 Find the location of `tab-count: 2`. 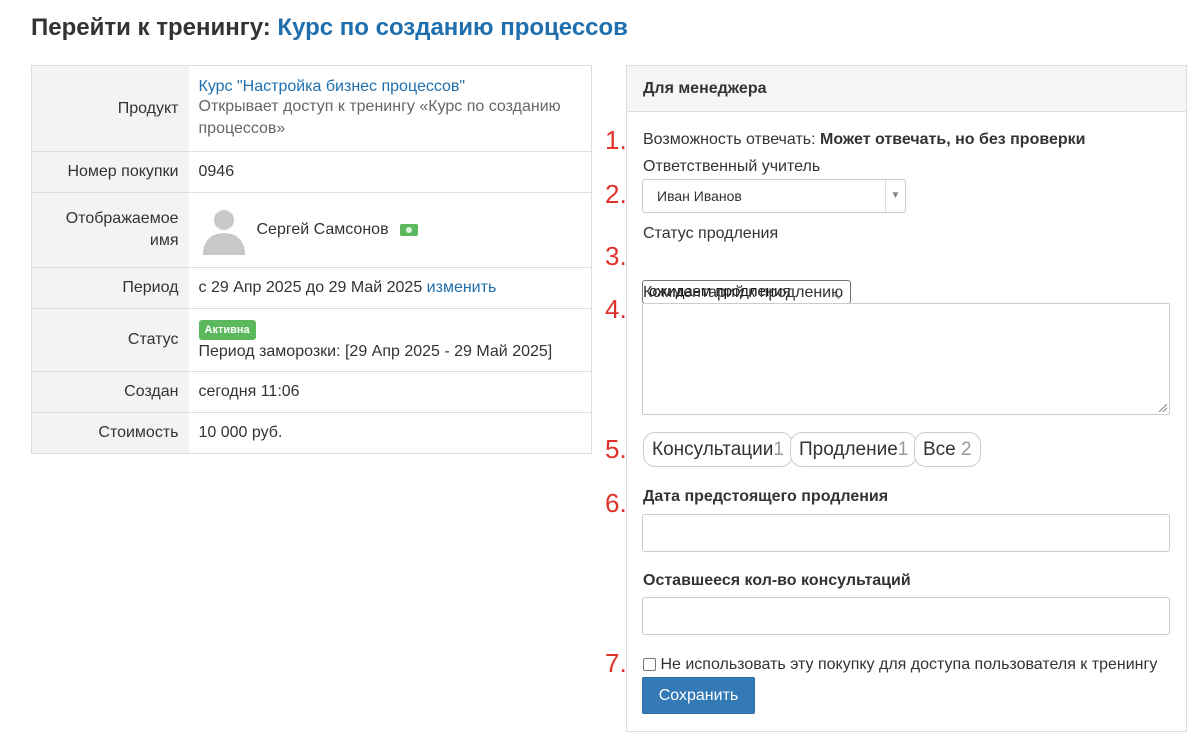

tab-count: 2 is located at coordinates (966, 449).